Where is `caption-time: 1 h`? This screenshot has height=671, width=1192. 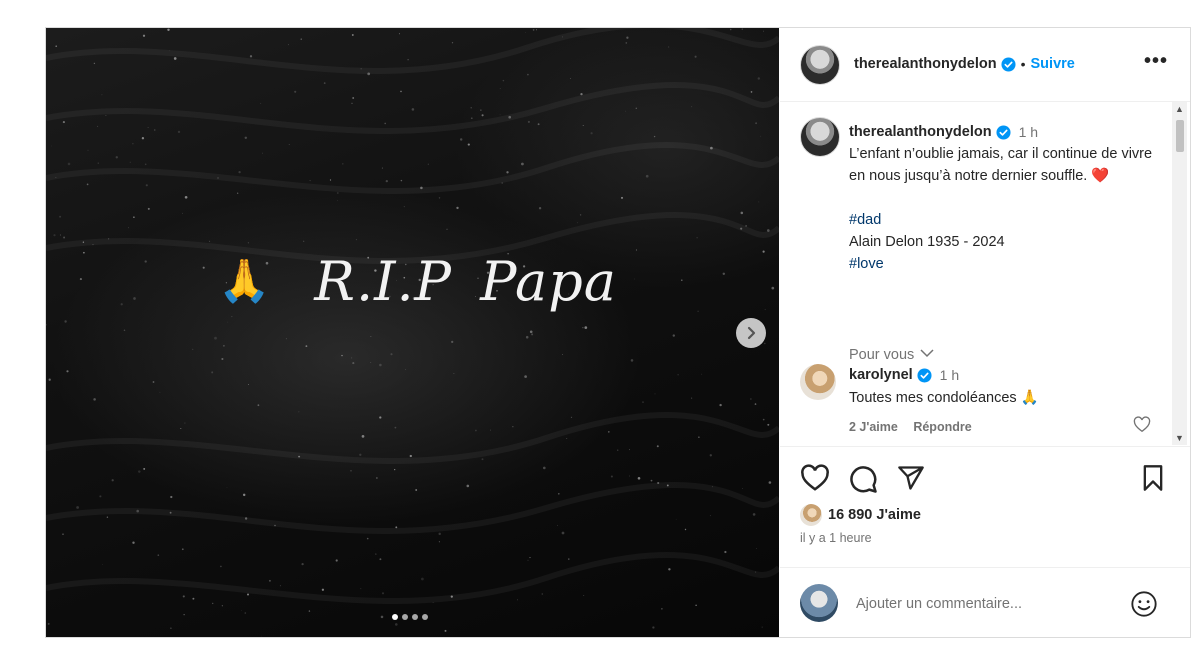 caption-time: 1 h is located at coordinates (1028, 132).